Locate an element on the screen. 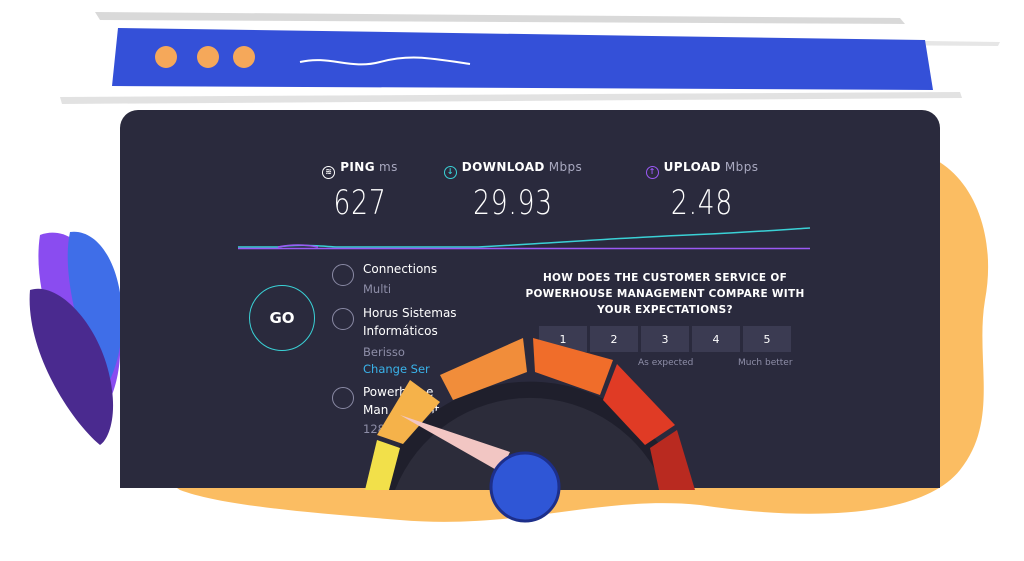 The width and height of the screenshot is (1024, 561). ping-label: PING is located at coordinates (357, 167).